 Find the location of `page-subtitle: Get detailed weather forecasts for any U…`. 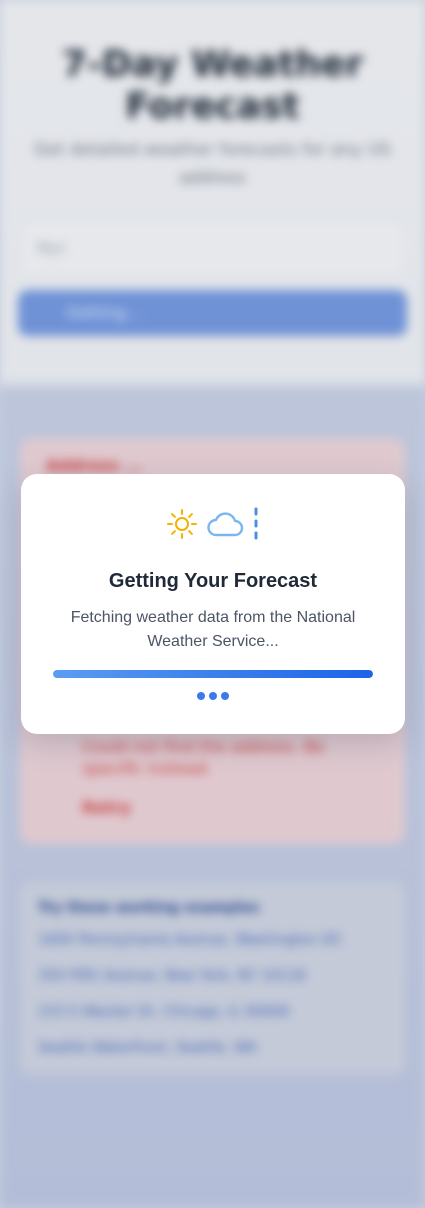

page-subtitle: Get detailed weather forecasts for any U… is located at coordinates (212, 164).